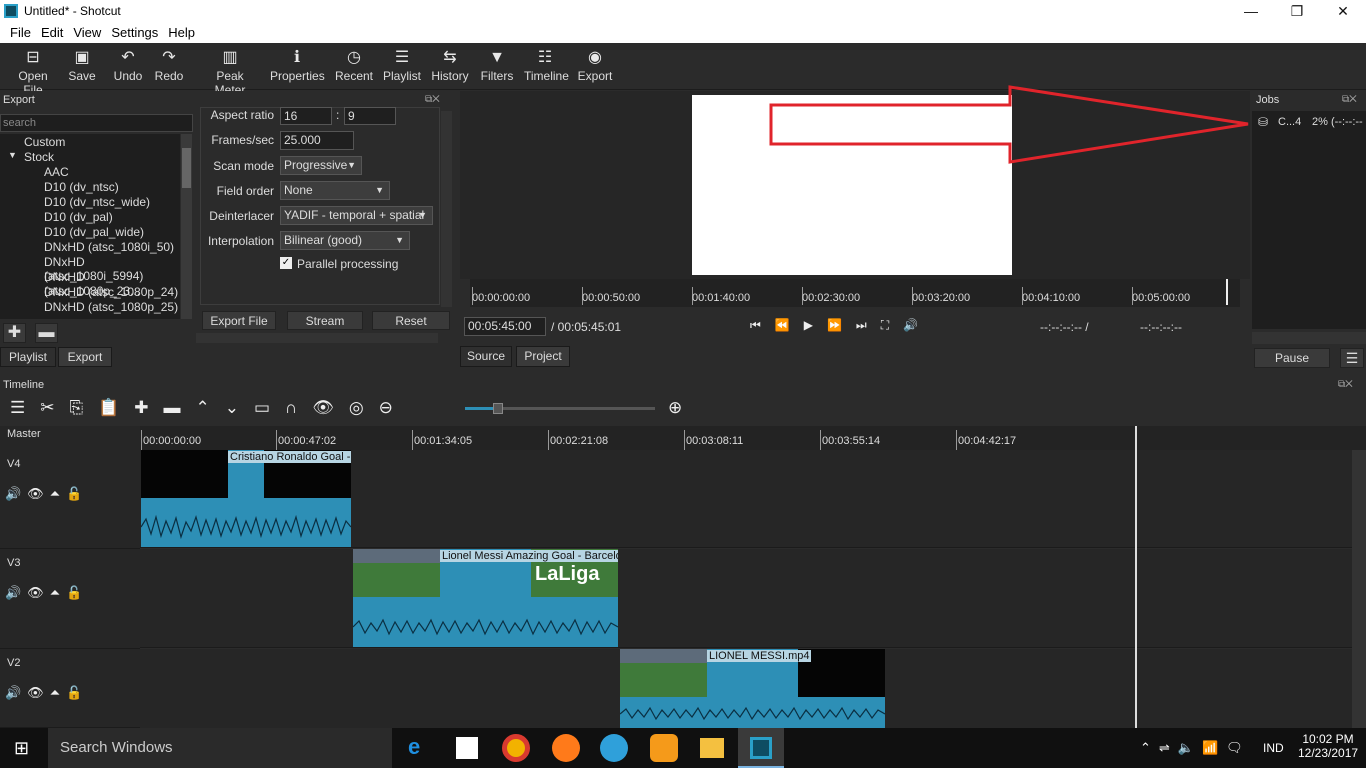 This screenshot has height=768, width=1366. Describe the element at coordinates (33, 73) in the screenshot. I see `open-file-button: ⊟ Open File` at that location.